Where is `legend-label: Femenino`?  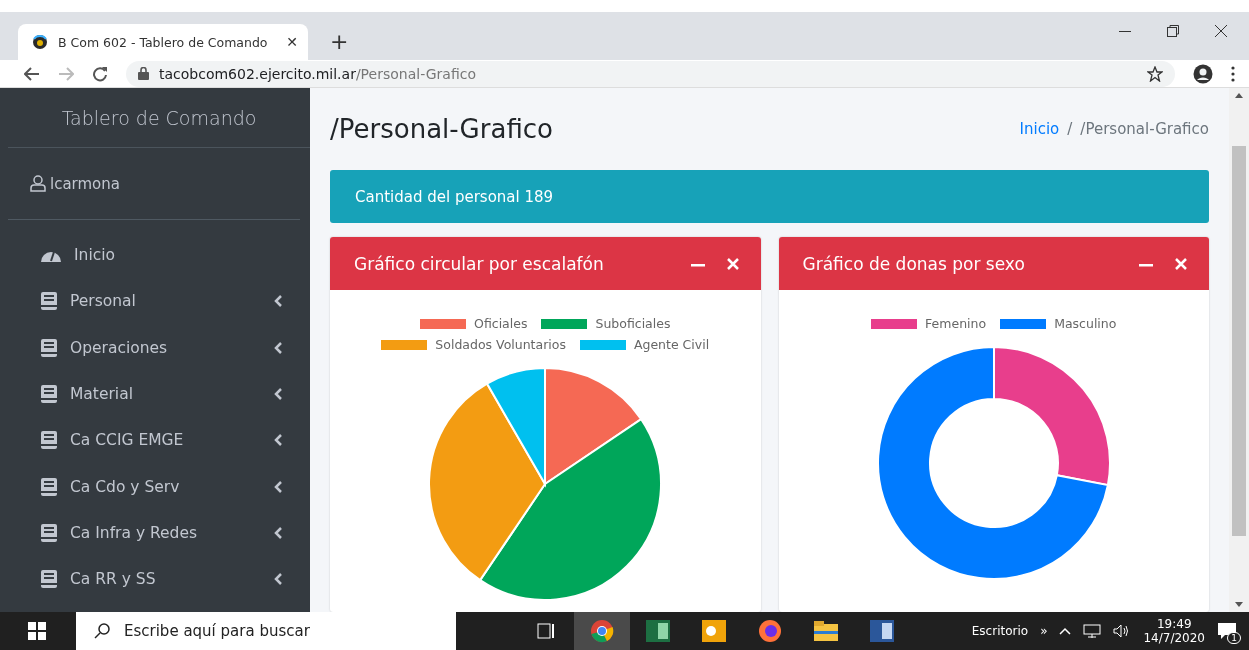 legend-label: Femenino is located at coordinates (956, 323).